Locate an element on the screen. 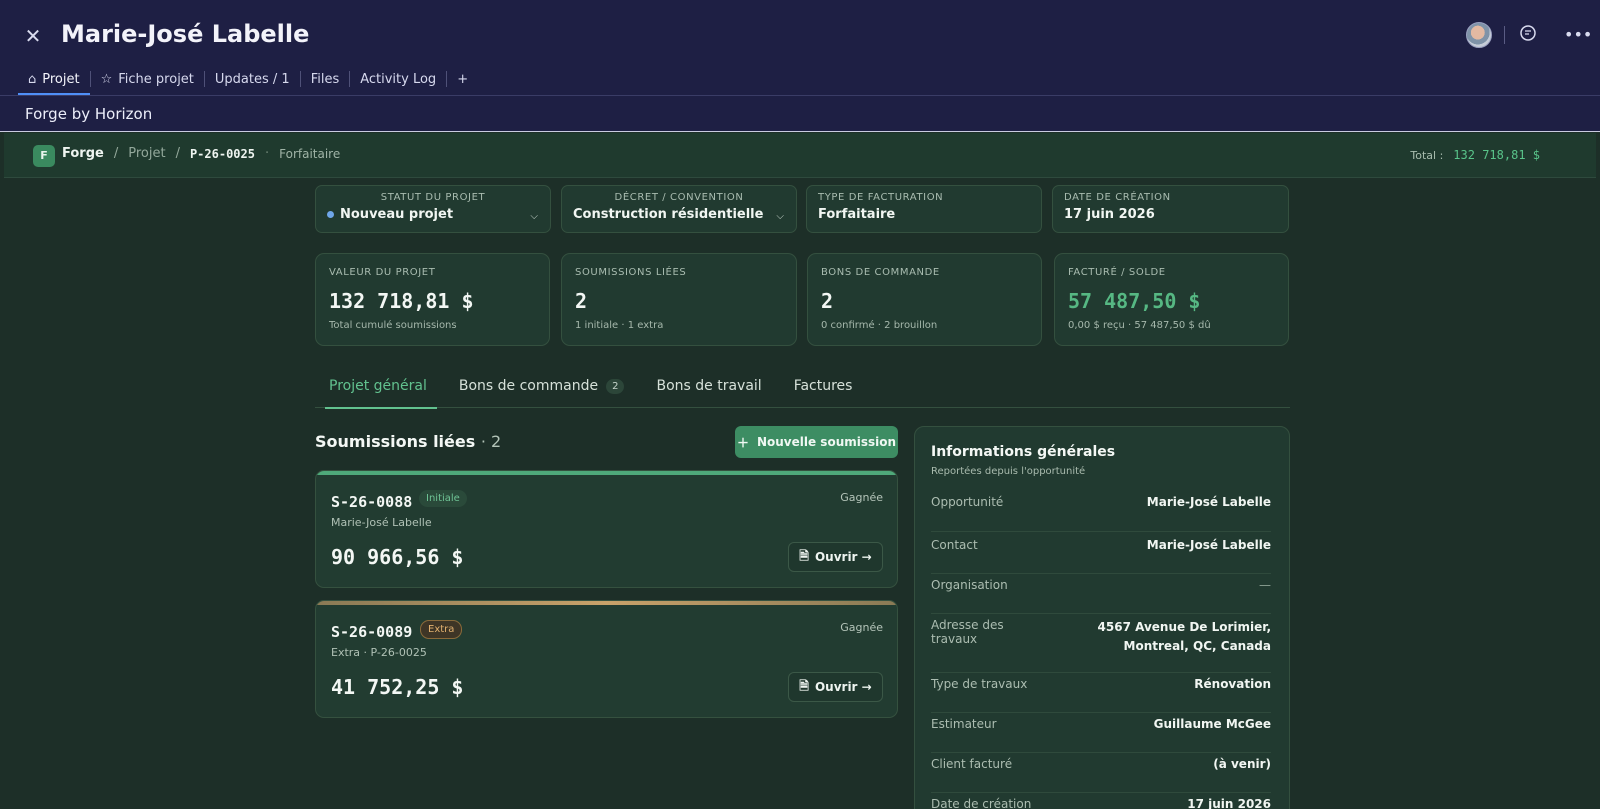  breadcrumb-trail: Forge / Projet / P-26-0025 · Forfaitaire is located at coordinates (201, 153).